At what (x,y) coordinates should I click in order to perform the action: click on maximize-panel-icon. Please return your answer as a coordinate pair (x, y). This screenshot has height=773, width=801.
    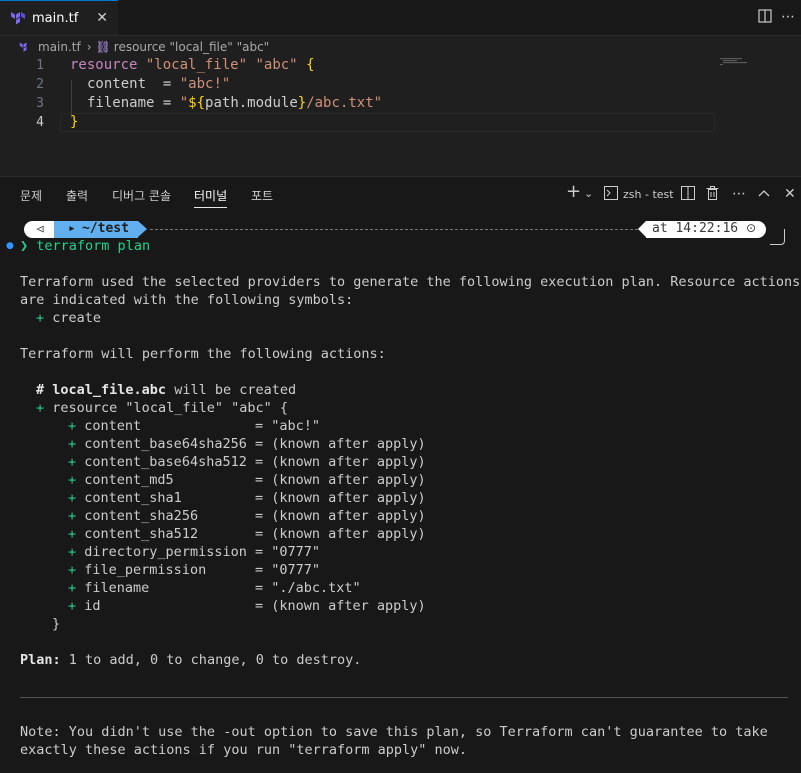
    Looking at the image, I should click on (764, 194).